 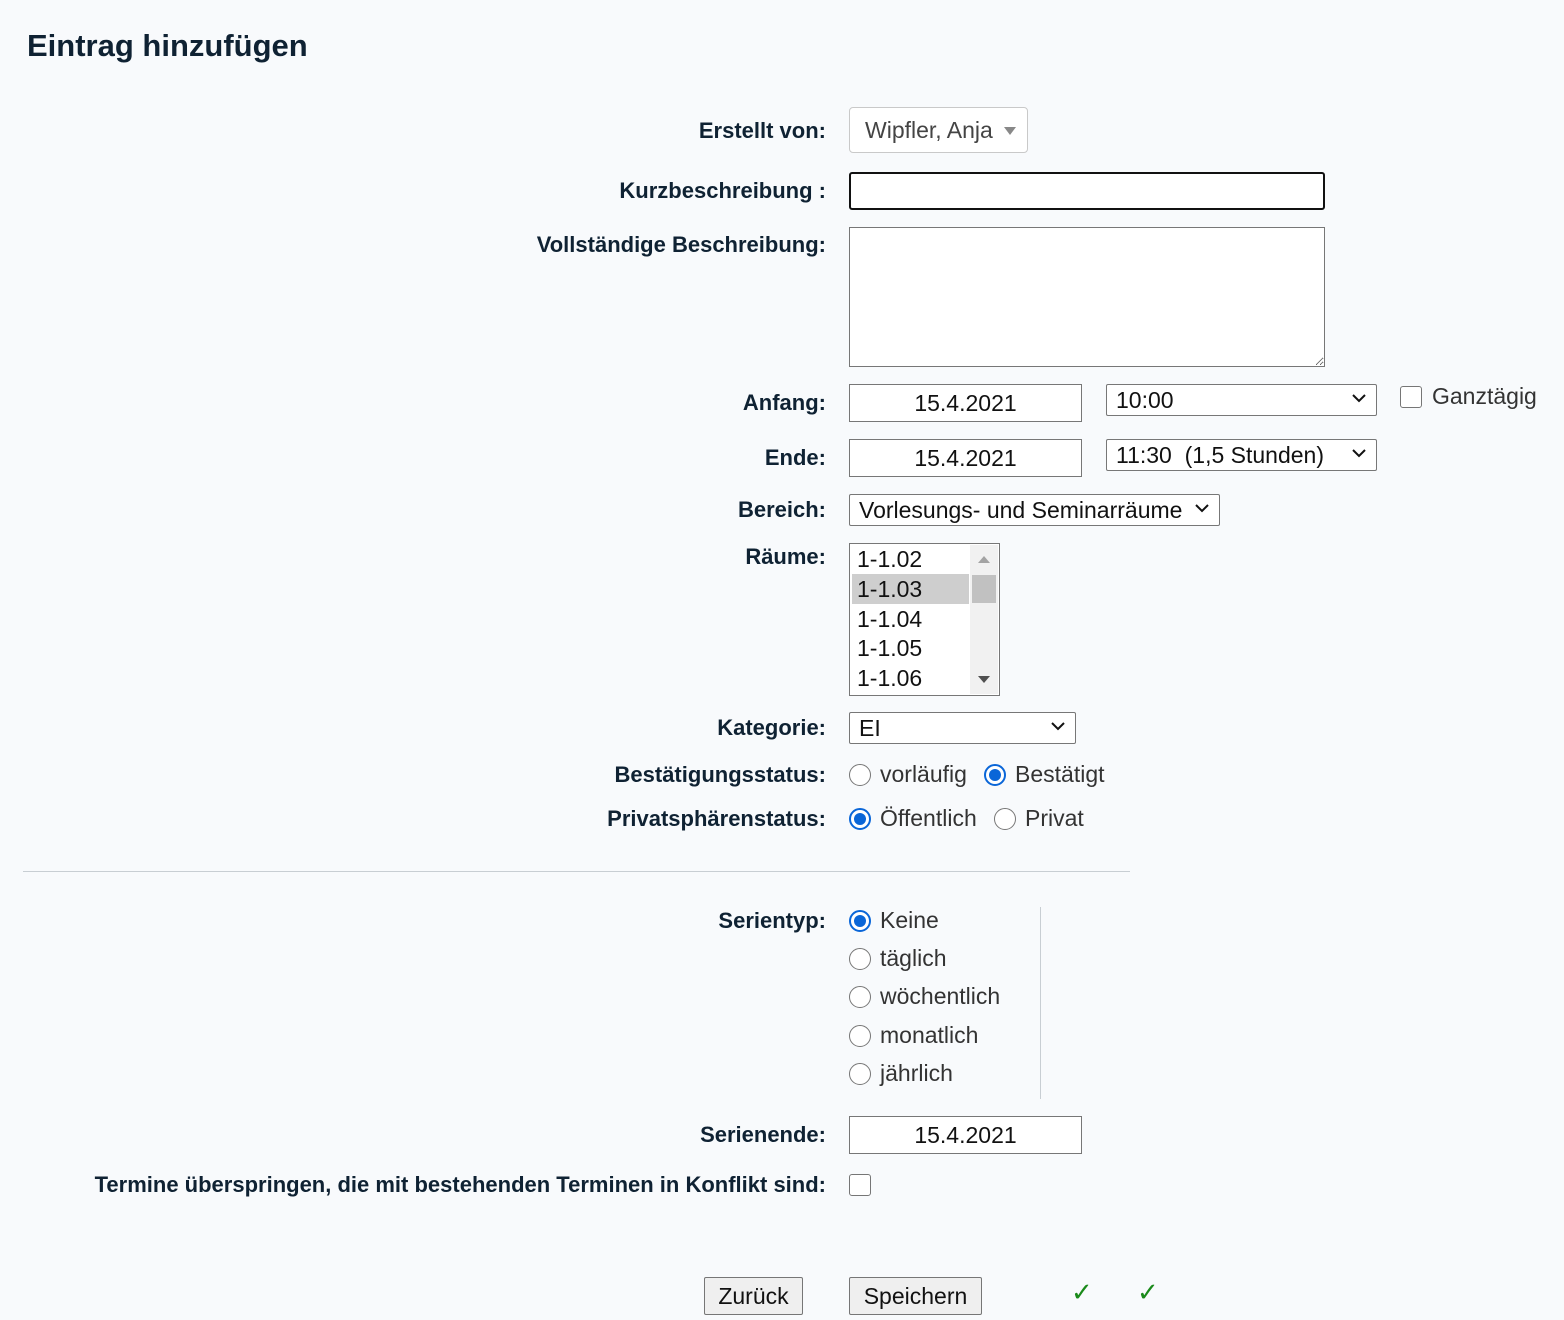 What do you see at coordinates (910, 559) in the screenshot?
I see `room-option: 1-1.02` at bounding box center [910, 559].